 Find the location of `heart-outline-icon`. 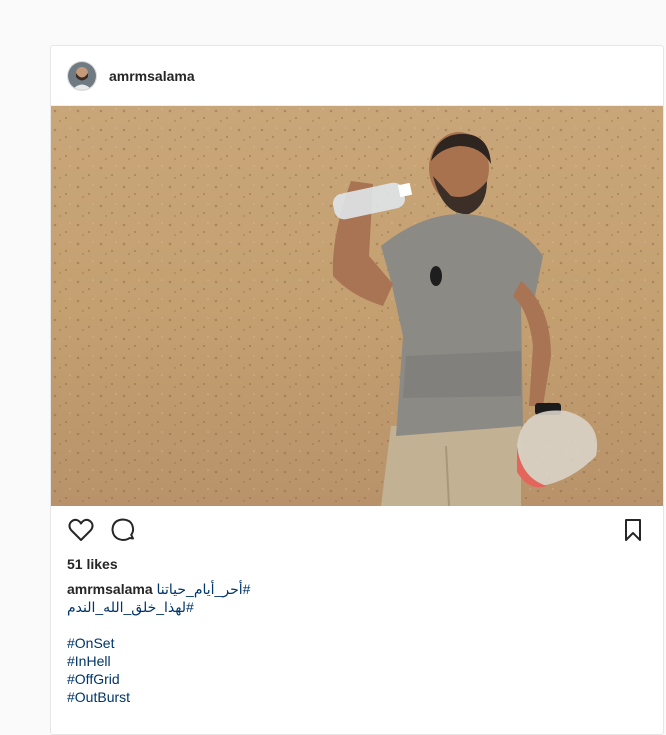

heart-outline-icon is located at coordinates (81, 529).